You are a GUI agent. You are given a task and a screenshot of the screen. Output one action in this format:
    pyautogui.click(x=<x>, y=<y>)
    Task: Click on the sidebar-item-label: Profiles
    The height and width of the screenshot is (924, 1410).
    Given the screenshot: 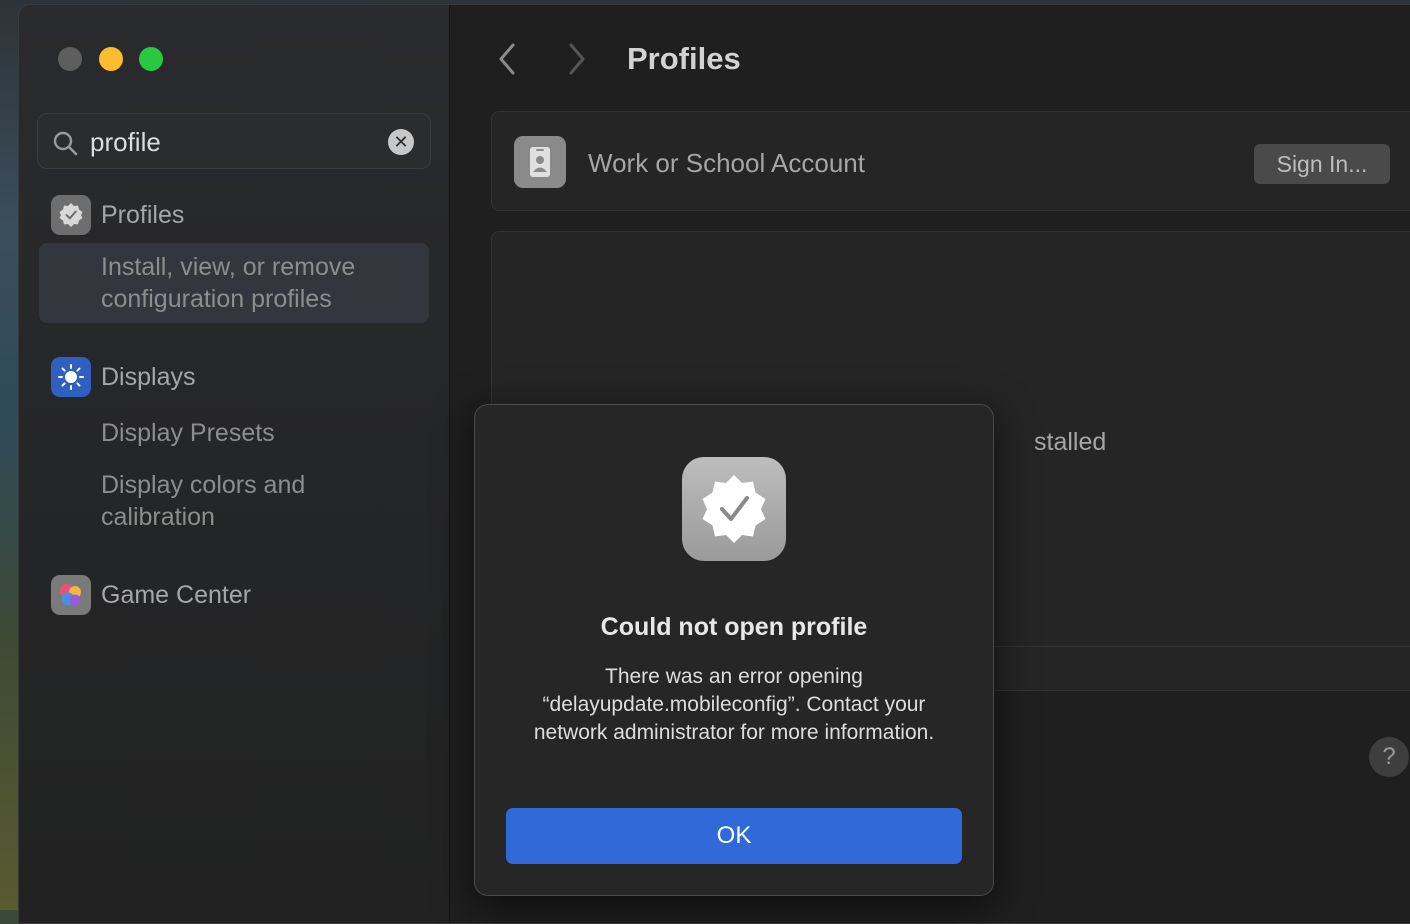 What is the action you would take?
    pyautogui.click(x=143, y=214)
    